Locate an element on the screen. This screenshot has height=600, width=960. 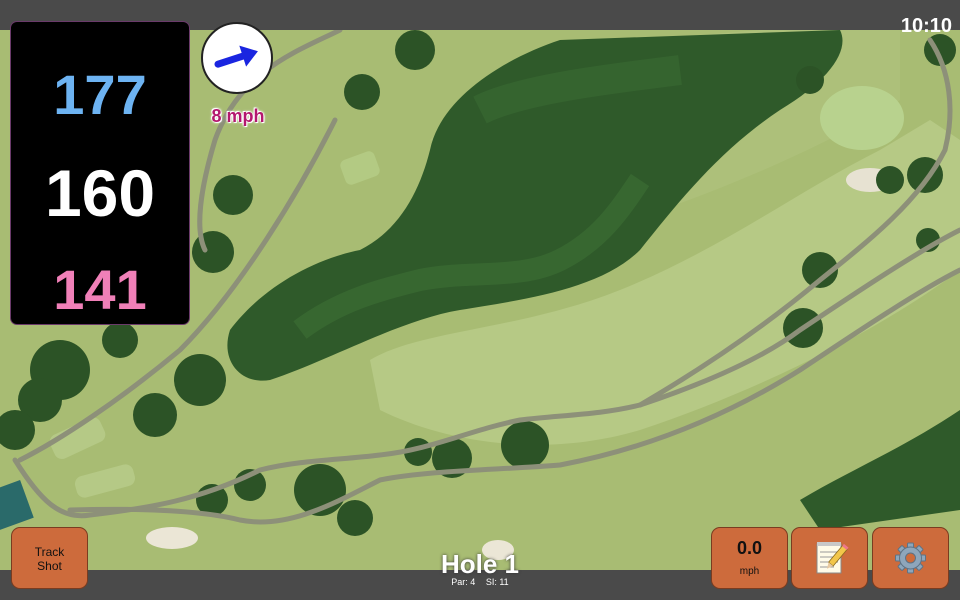
distance-front: 141 is located at coordinates (100, 289).